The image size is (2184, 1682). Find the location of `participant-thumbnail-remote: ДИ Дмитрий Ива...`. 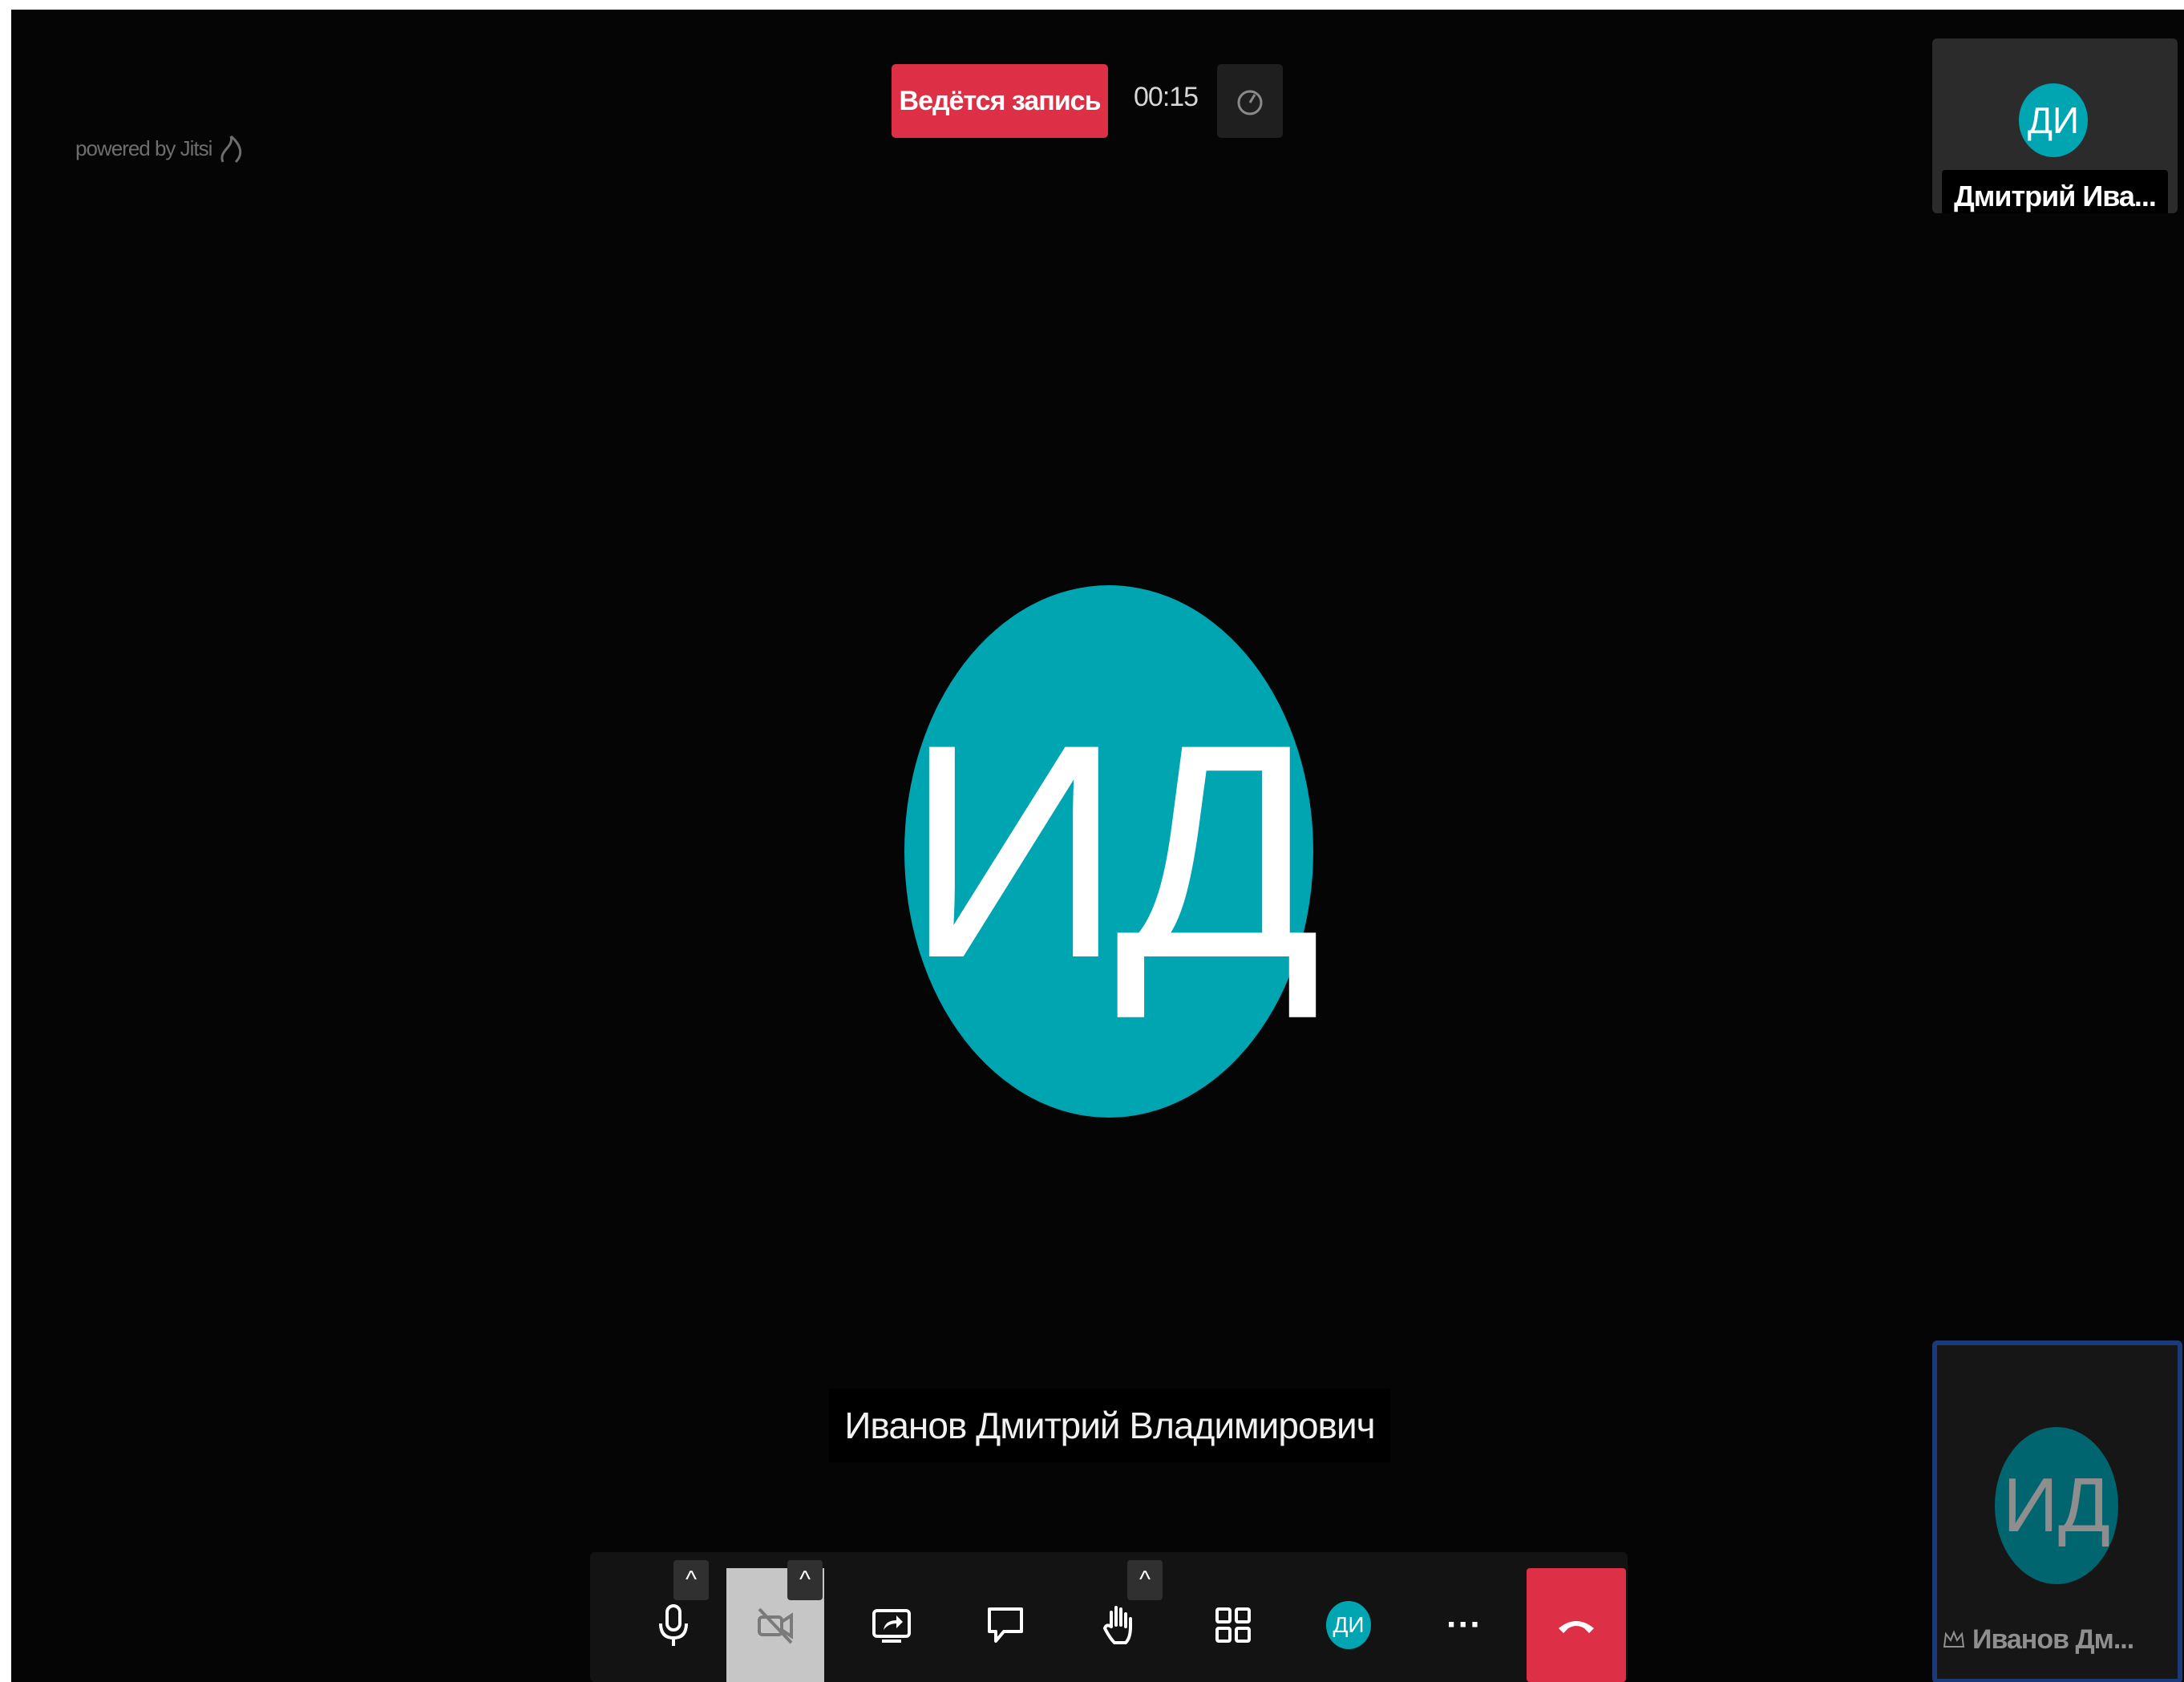

participant-thumbnail-remote: ДИ Дмитрий Ива... is located at coordinates (2055, 125).